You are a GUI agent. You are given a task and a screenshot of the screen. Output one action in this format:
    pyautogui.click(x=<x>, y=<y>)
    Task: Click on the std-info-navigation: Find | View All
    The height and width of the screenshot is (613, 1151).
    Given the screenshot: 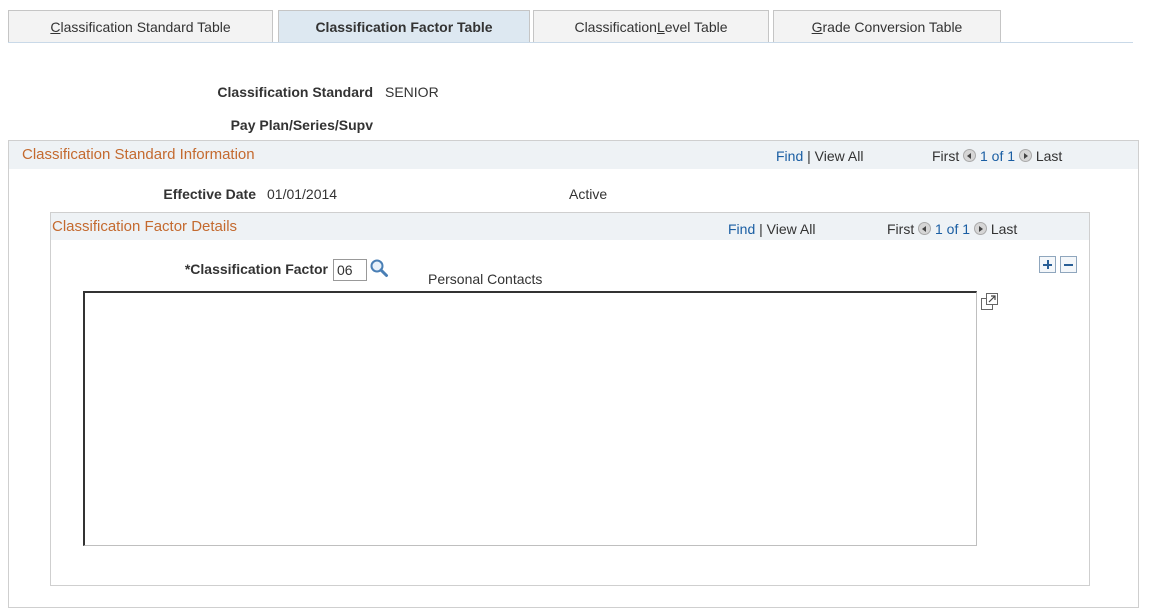 What is the action you would take?
    pyautogui.click(x=819, y=156)
    